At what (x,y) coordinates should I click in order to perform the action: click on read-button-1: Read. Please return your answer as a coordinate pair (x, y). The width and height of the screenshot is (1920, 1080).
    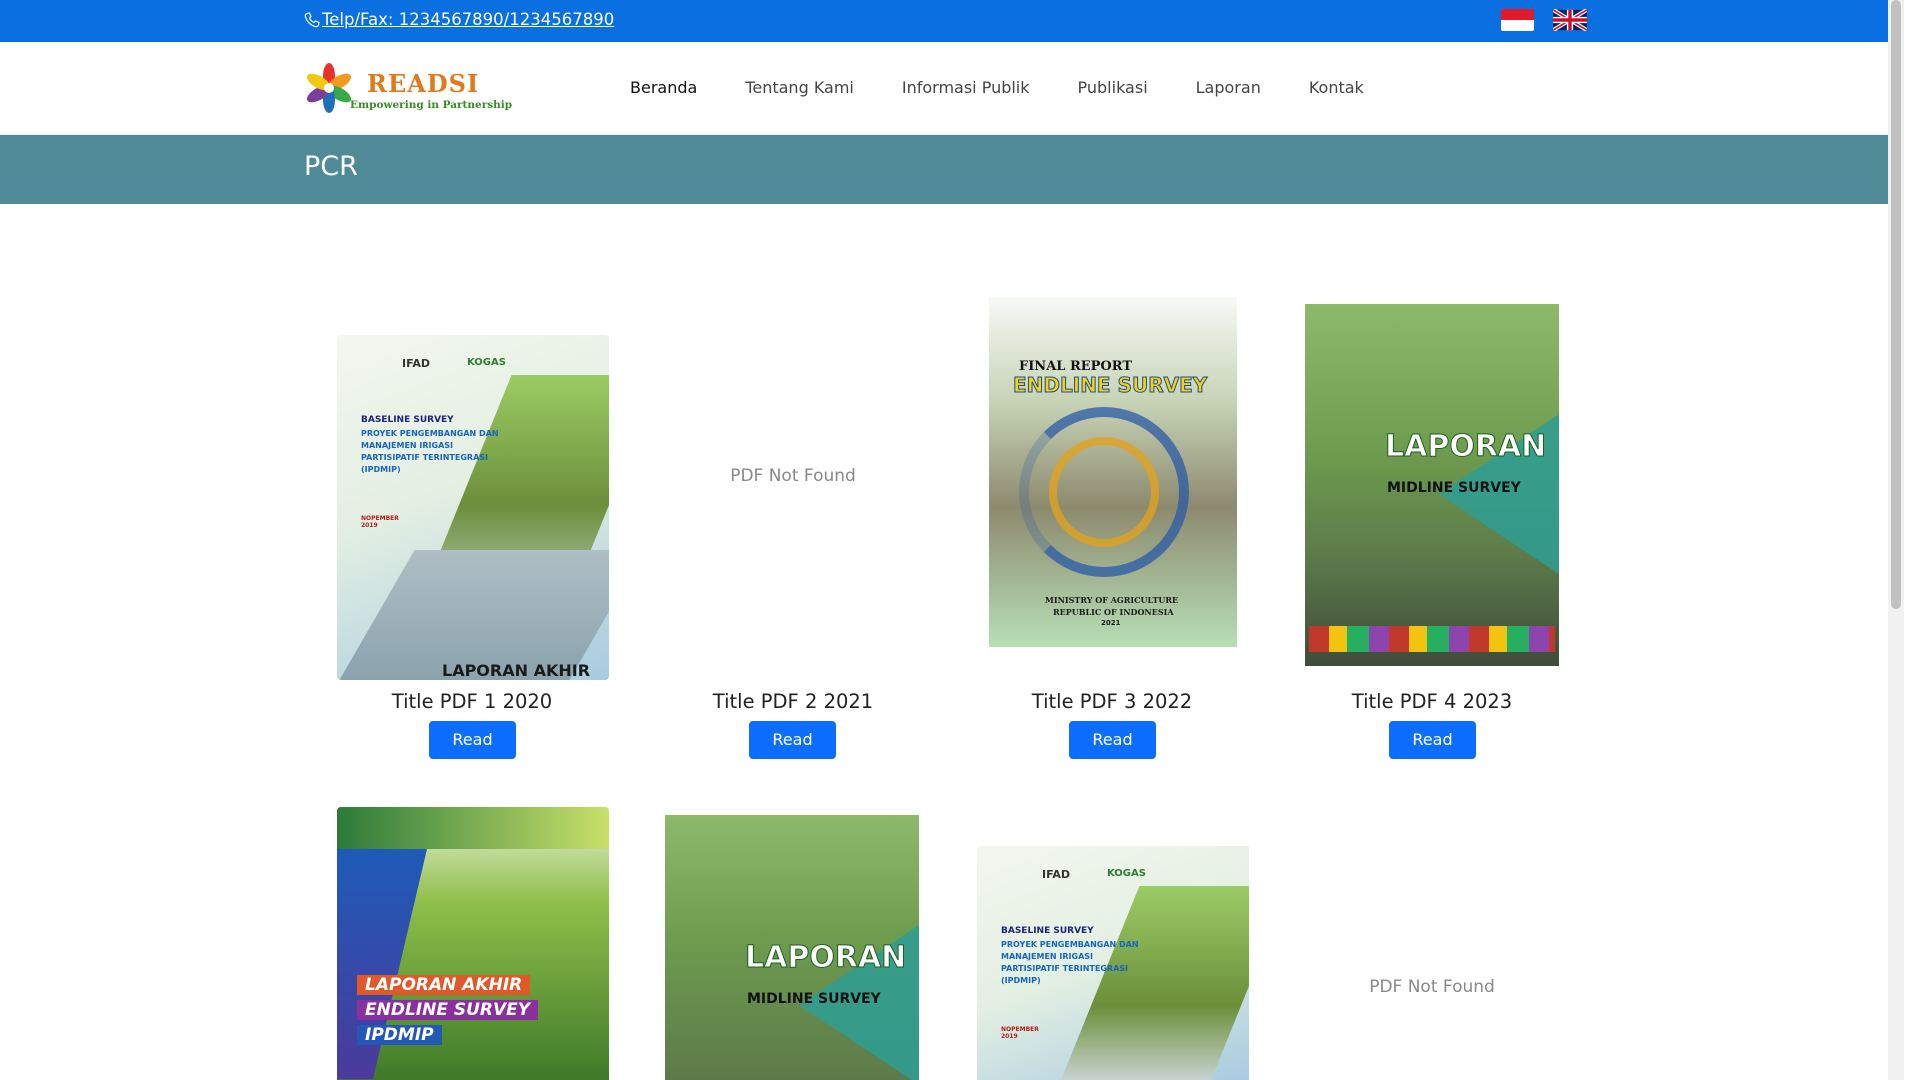
    Looking at the image, I should click on (472, 740).